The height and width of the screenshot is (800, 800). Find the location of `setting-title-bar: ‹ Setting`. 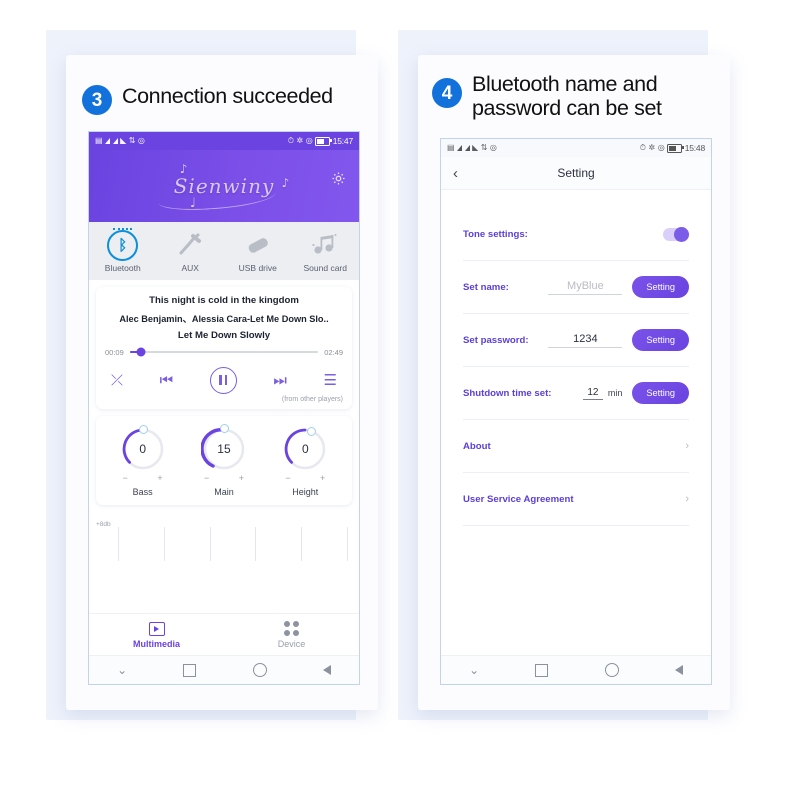

setting-title-bar: ‹ Setting is located at coordinates (576, 173).